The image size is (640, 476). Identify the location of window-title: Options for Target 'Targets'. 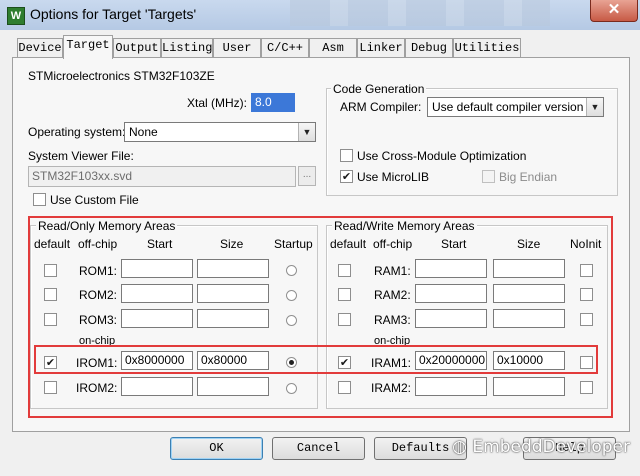
(113, 14).